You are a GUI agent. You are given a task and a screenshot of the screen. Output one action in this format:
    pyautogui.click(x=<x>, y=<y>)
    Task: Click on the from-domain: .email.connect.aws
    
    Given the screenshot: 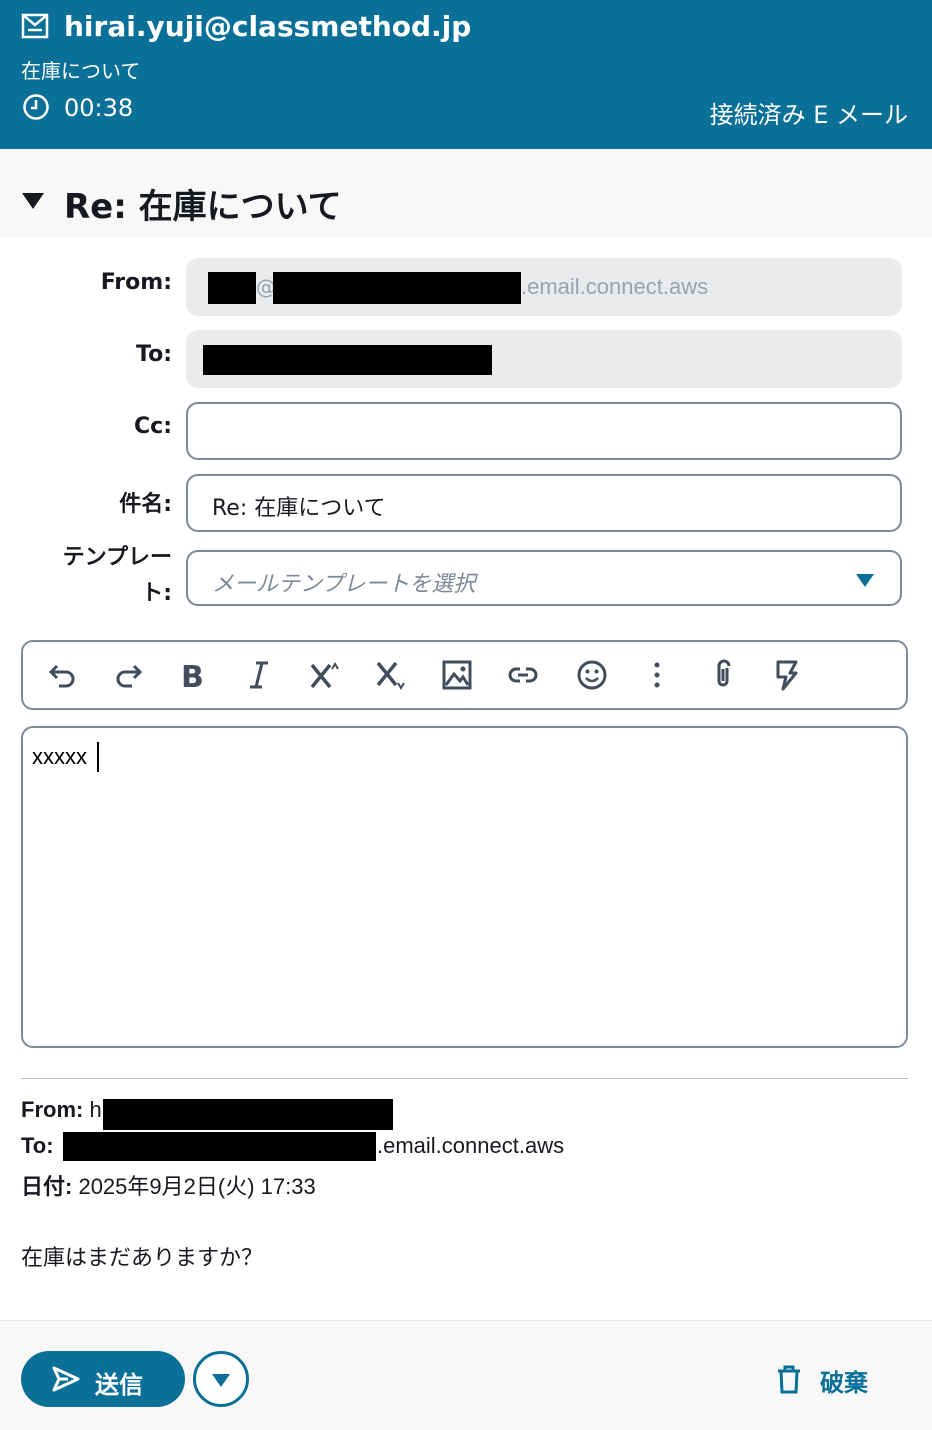 What is the action you would take?
    pyautogui.click(x=615, y=286)
    